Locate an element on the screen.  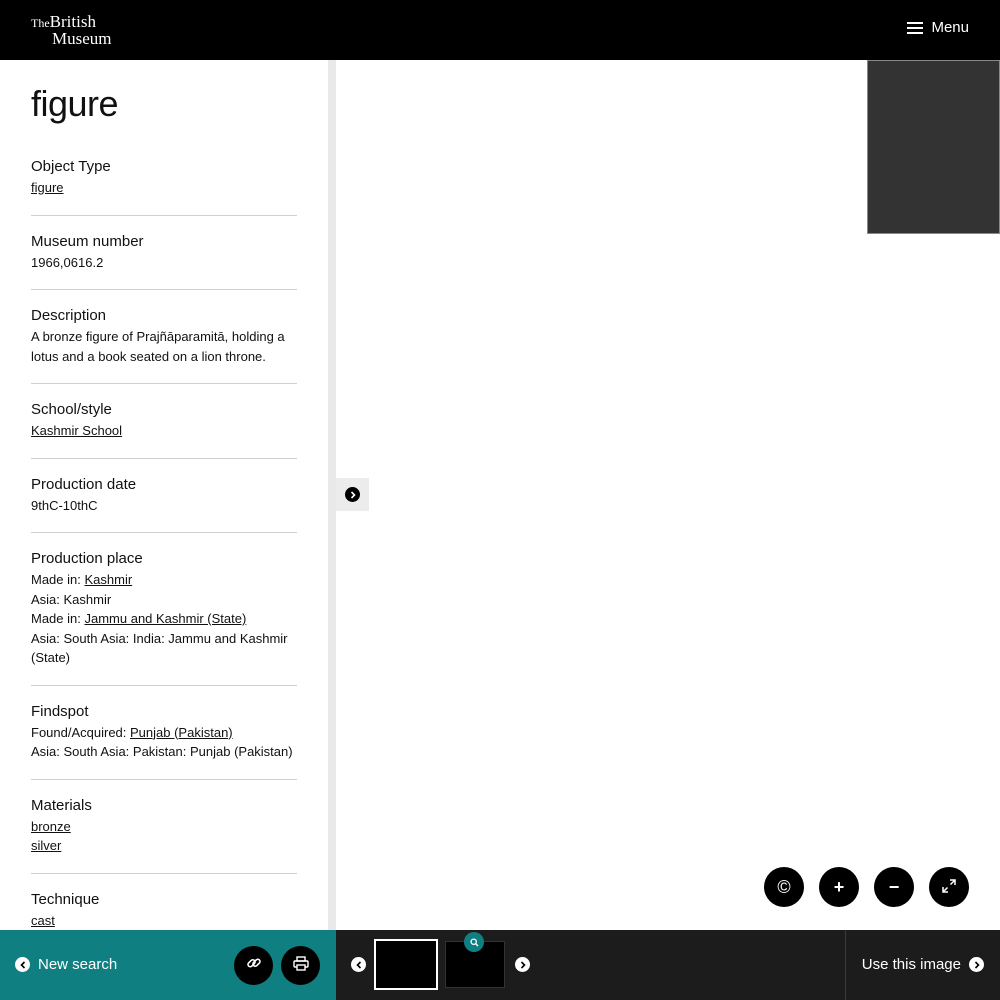
link-icon is located at coordinates (254, 965).